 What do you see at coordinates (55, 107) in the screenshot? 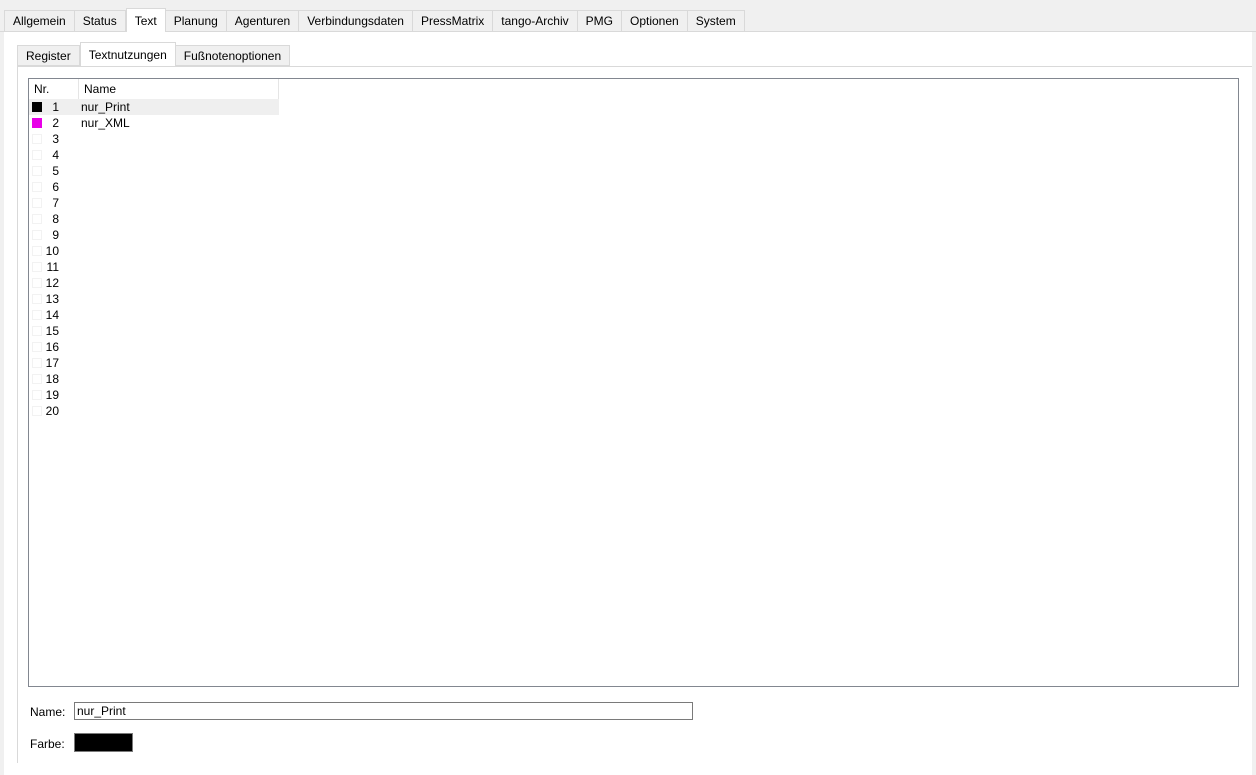
I see `row-number: 1` at bounding box center [55, 107].